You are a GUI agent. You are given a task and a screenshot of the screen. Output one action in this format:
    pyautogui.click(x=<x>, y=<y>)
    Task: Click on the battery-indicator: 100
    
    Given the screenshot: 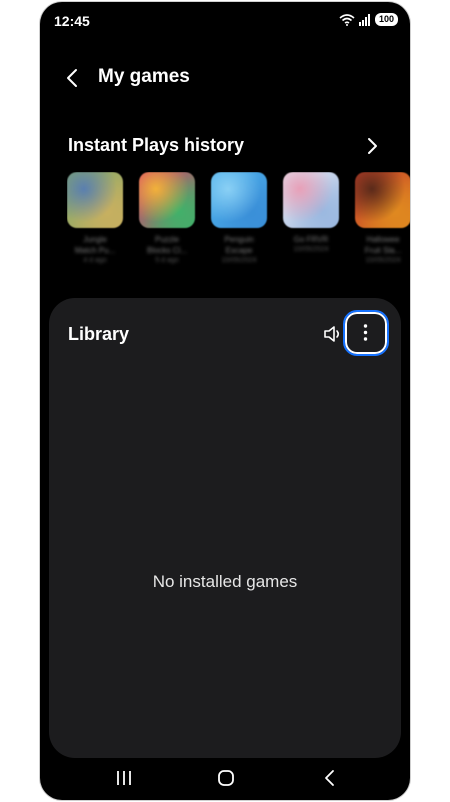 What is the action you would take?
    pyautogui.click(x=386, y=19)
    